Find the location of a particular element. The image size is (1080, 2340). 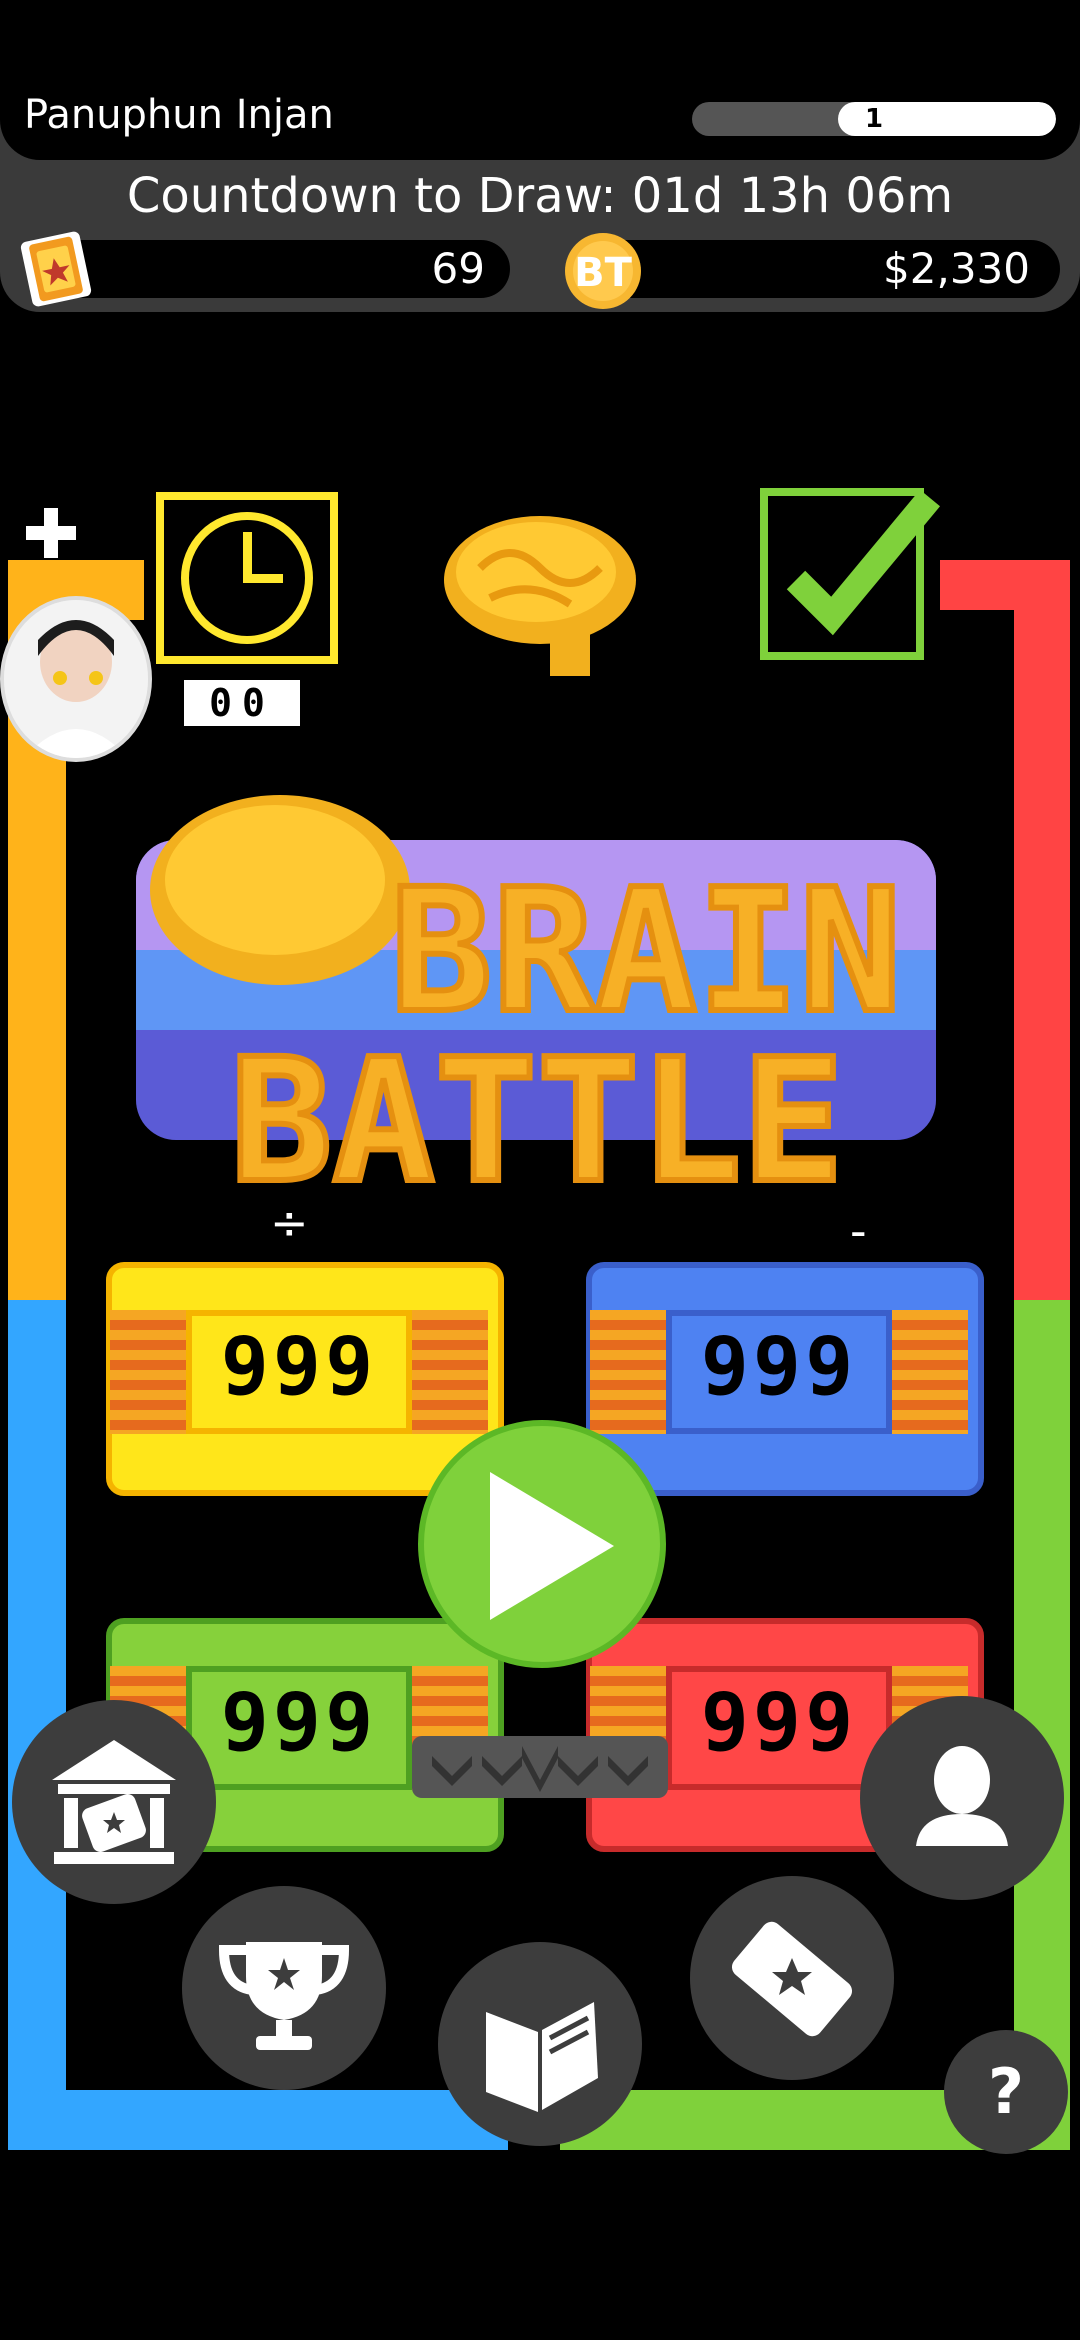

divide-sign: ÷ is located at coordinates (289, 1223).